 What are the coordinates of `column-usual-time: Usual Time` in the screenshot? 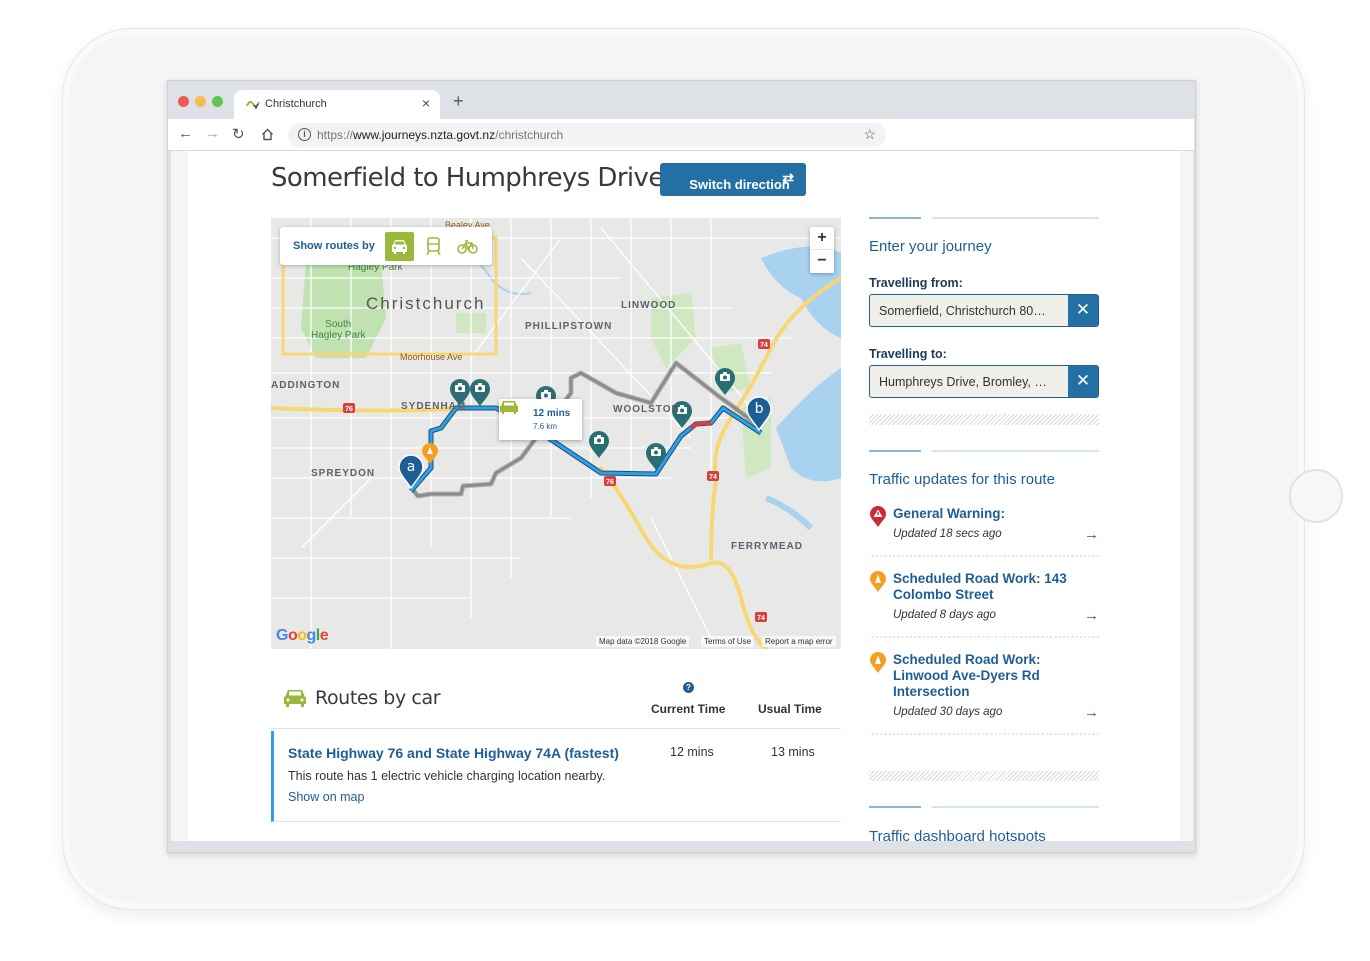 It's located at (790, 709).